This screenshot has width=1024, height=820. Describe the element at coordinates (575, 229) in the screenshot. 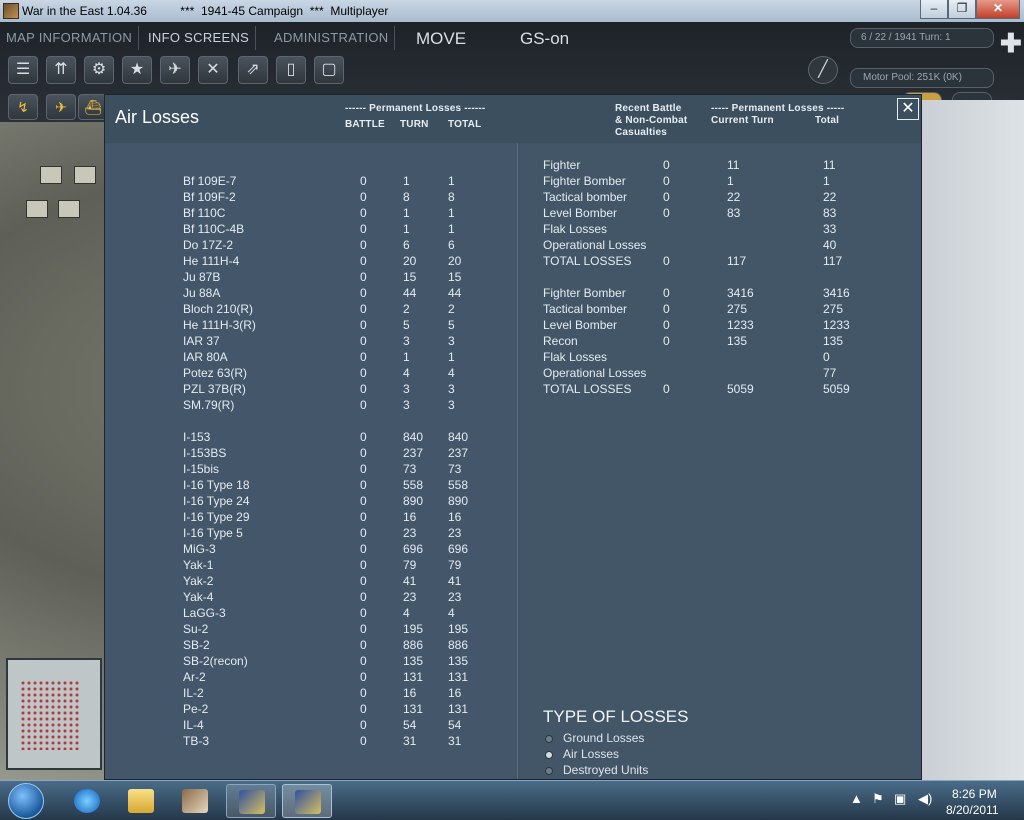

I see `cell-type: Flak Losses` at that location.